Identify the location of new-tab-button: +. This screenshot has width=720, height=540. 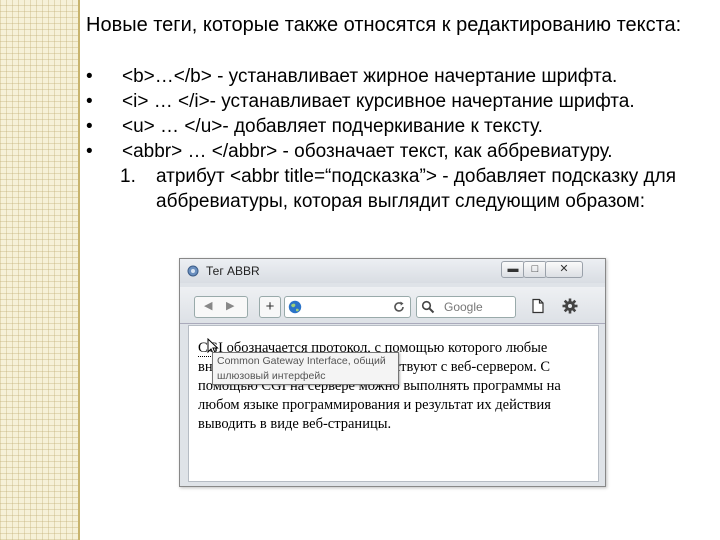
(270, 307).